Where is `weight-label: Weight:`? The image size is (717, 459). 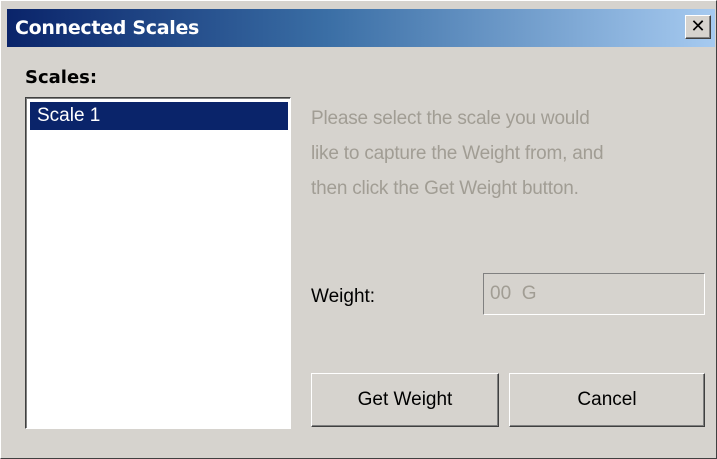 weight-label: Weight: is located at coordinates (343, 296).